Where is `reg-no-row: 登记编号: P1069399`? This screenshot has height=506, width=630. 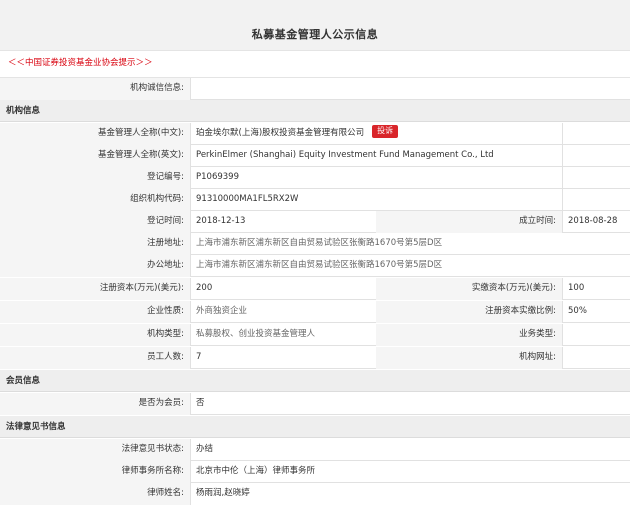
reg-no-row: 登记编号: P1069399 is located at coordinates (315, 178).